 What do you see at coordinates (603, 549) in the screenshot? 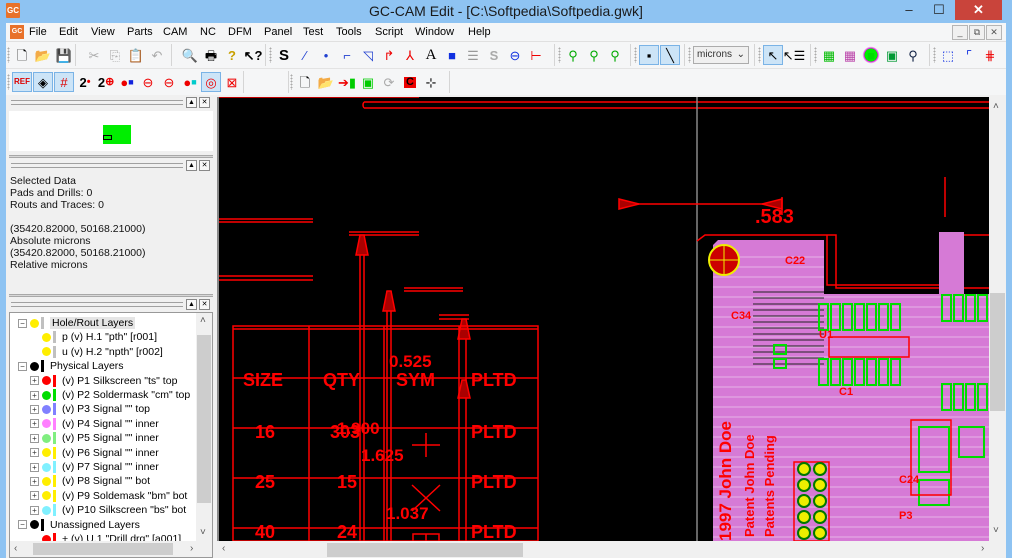
I see `canvas-horizontal-scrollbar: ‹ ›` at bounding box center [603, 549].